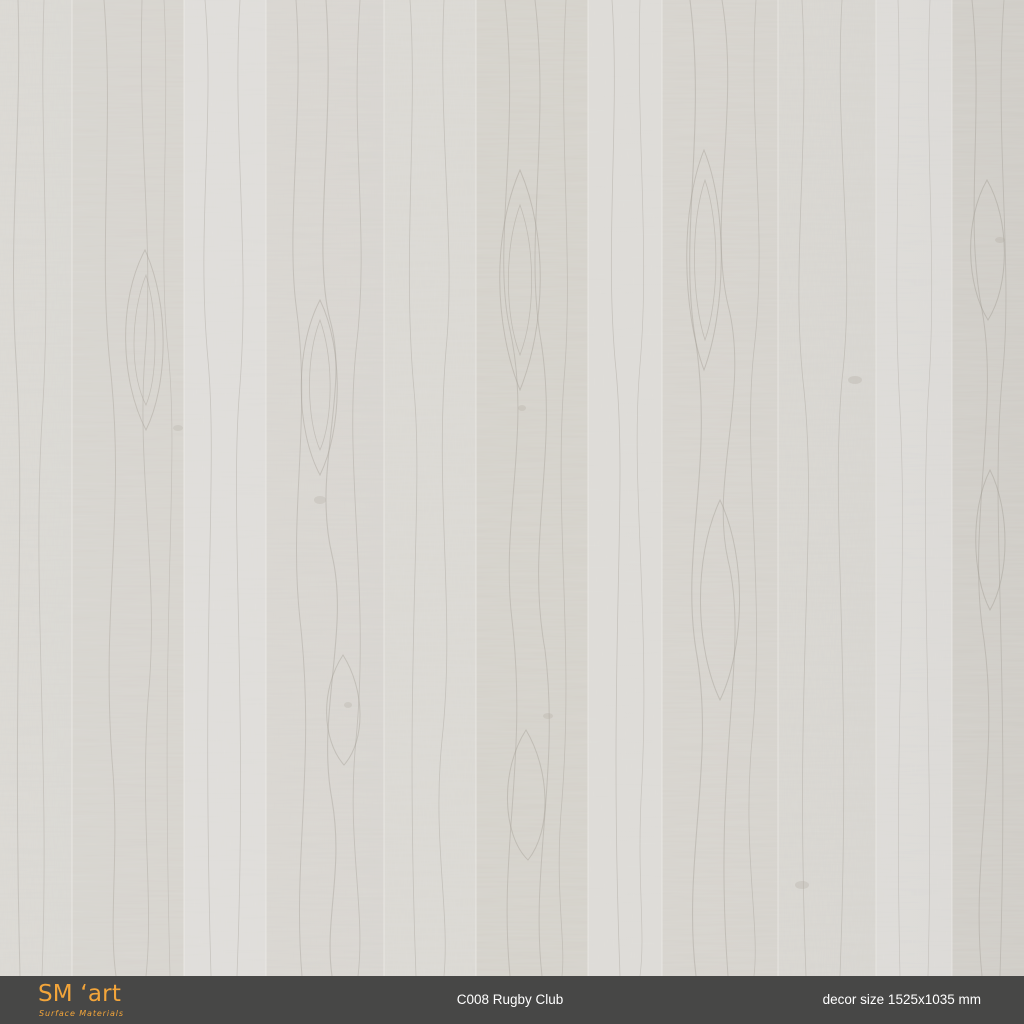  What do you see at coordinates (81, 1013) in the screenshot?
I see `logo-subtitle: Surface Materials` at bounding box center [81, 1013].